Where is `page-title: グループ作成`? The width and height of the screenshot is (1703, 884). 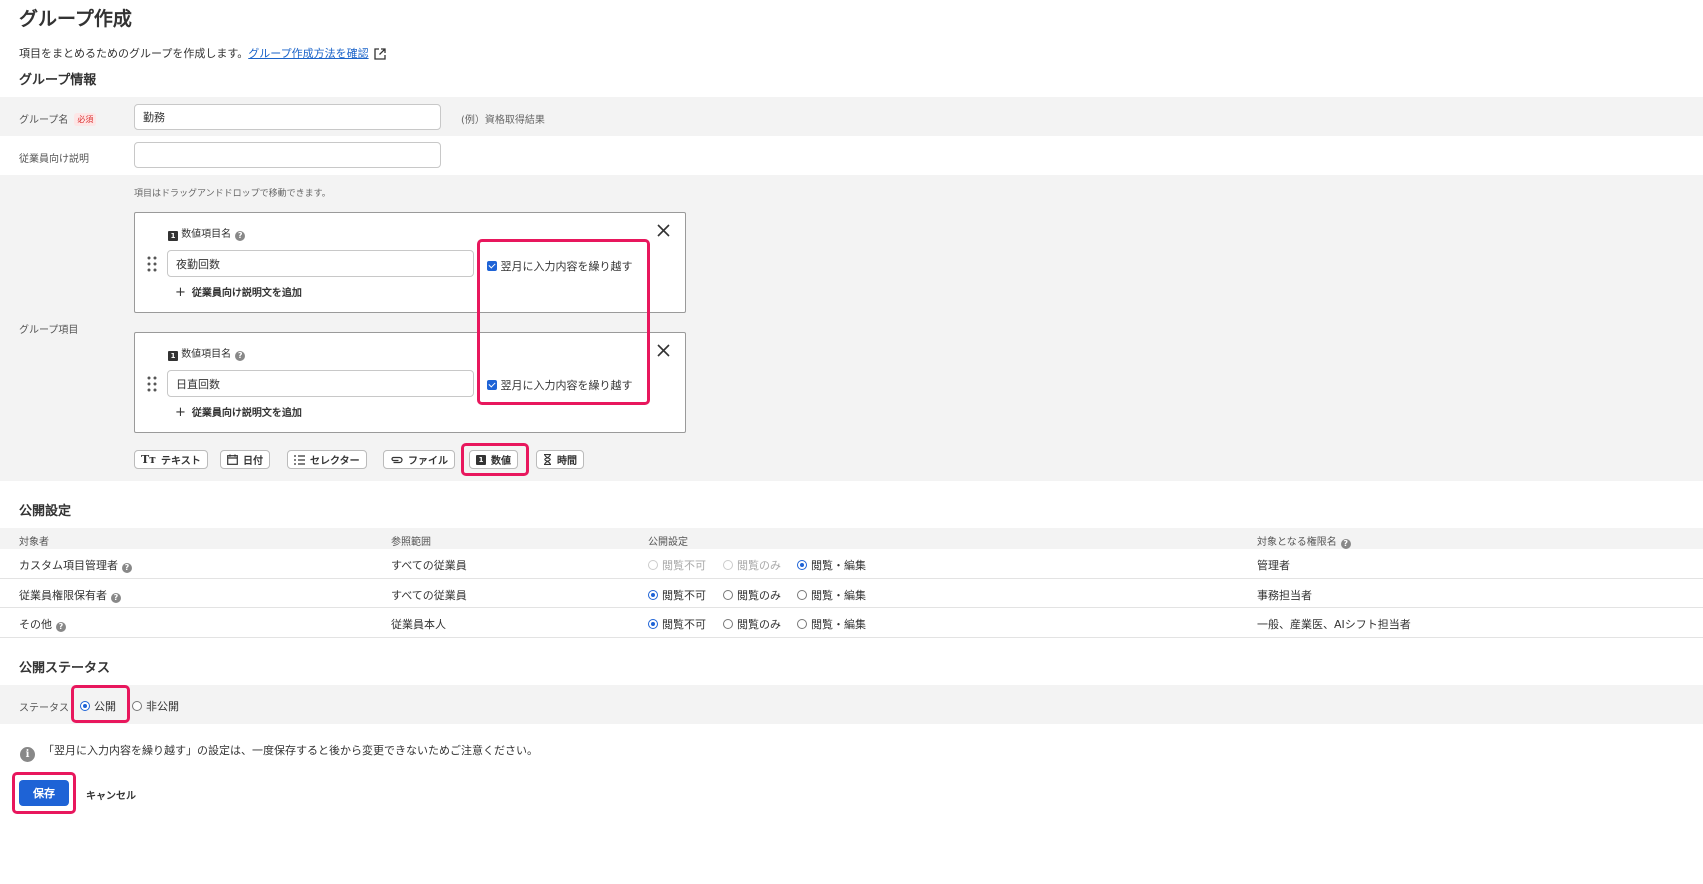
page-title: グループ作成 is located at coordinates (75, 19).